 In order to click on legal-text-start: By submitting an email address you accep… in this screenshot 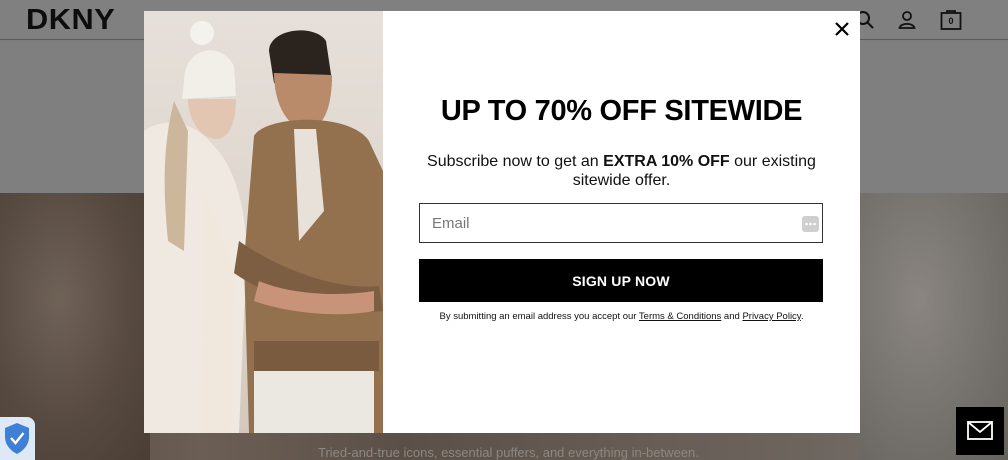, I will do `click(539, 316)`.